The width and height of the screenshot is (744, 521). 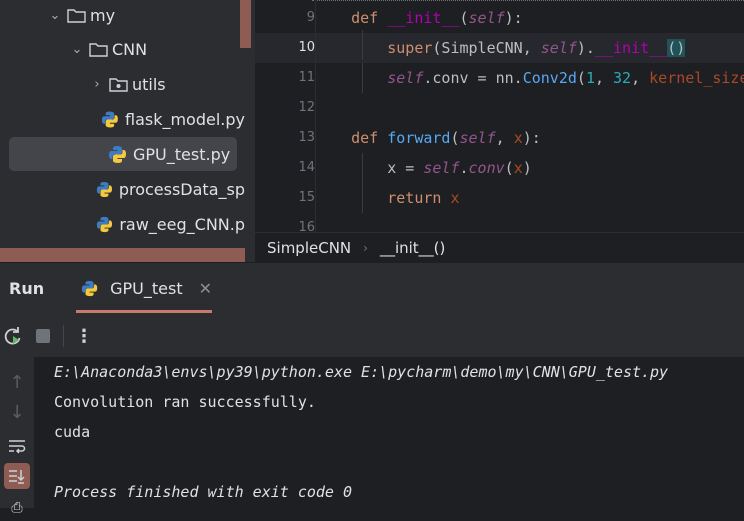 What do you see at coordinates (17, 446) in the screenshot?
I see `soft-wrap-icon` at bounding box center [17, 446].